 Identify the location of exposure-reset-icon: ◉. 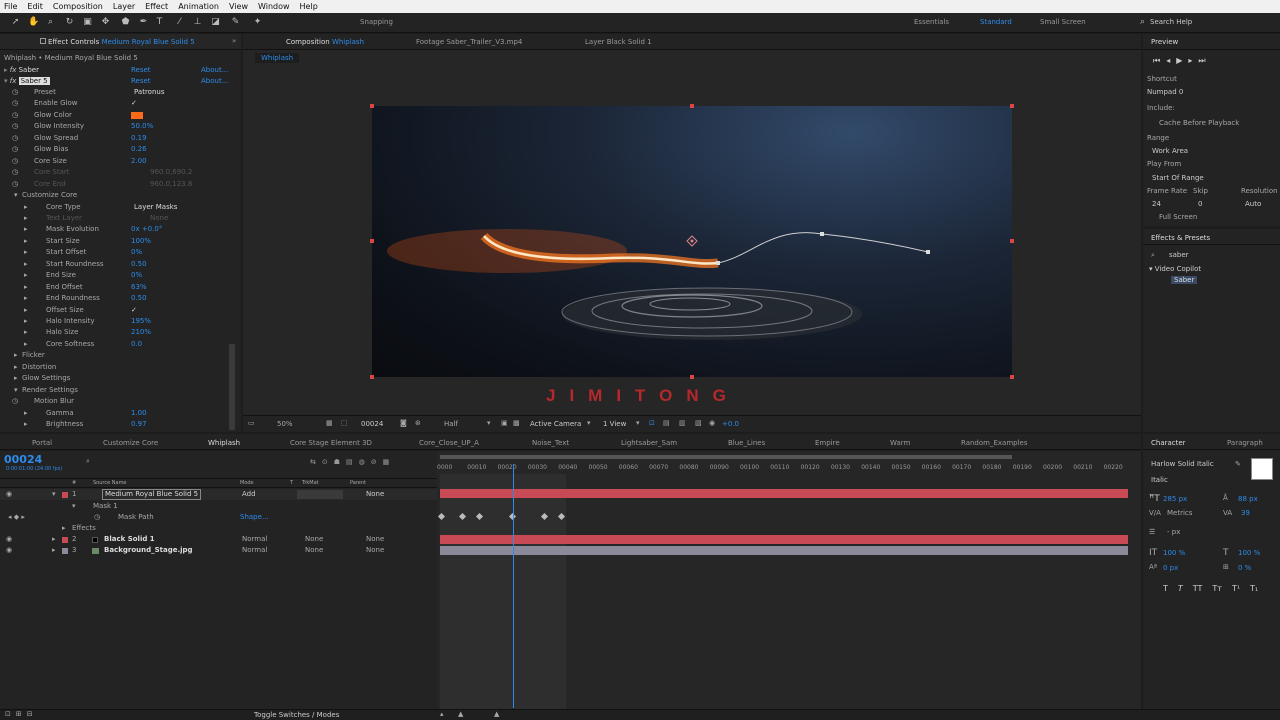
(712, 423).